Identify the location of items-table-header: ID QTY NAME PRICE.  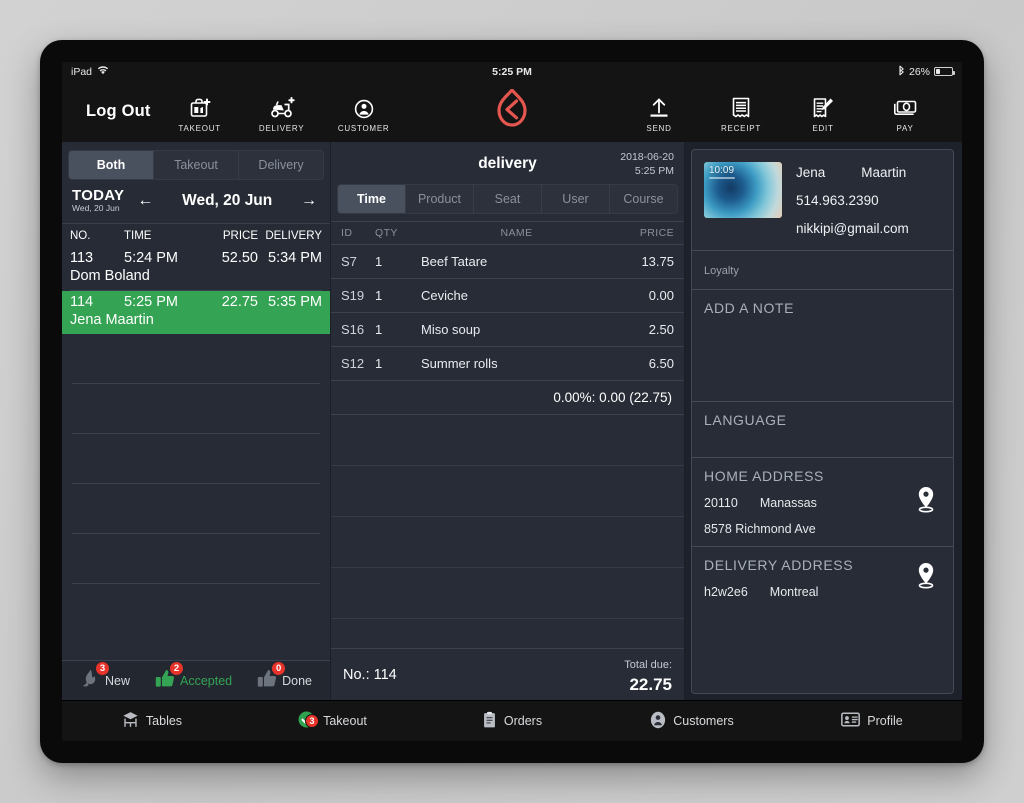
(507, 233).